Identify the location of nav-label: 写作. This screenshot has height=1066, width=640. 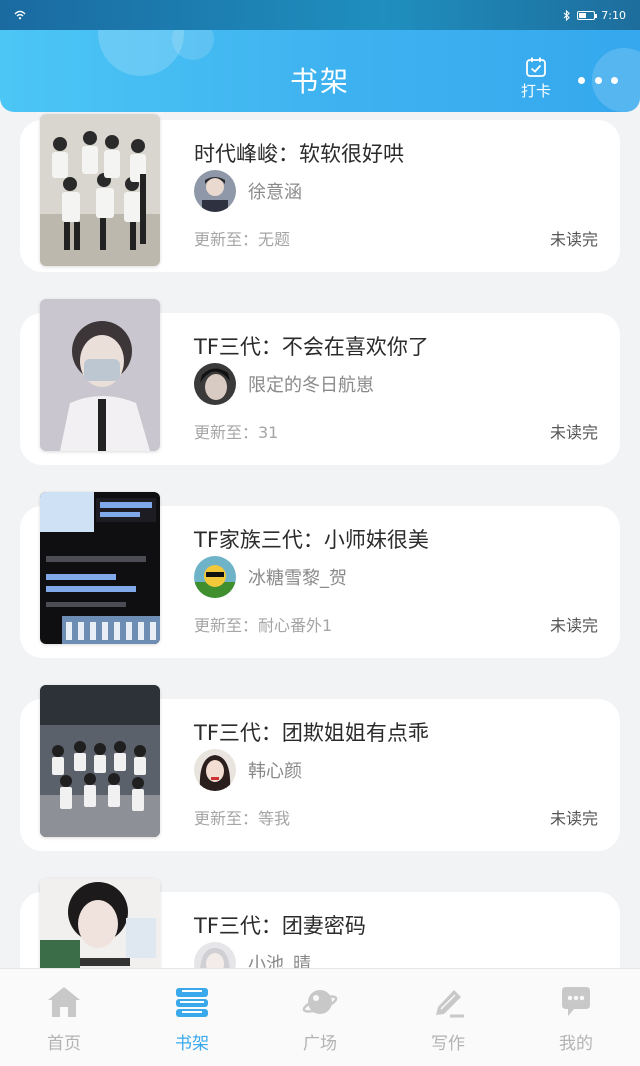
(448, 1044).